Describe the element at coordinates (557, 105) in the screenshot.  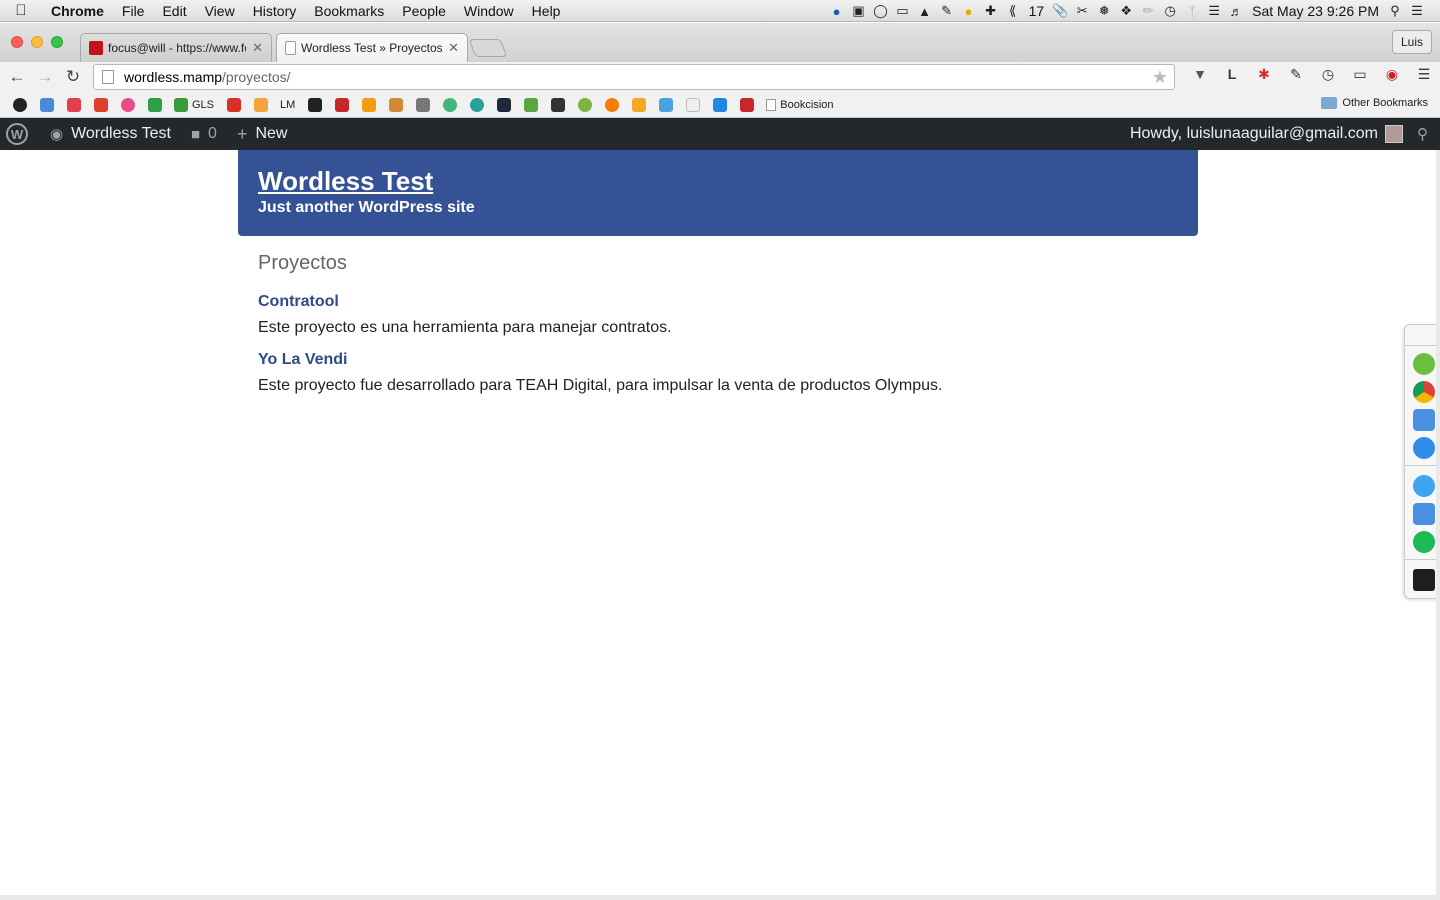
I see `p-bookmark-icon` at that location.